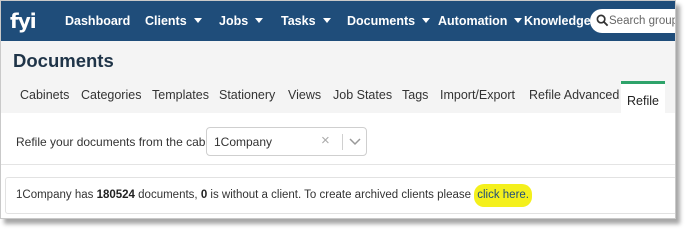  Describe the element at coordinates (84, 195) in the screenshot. I see `info-has: has` at that location.